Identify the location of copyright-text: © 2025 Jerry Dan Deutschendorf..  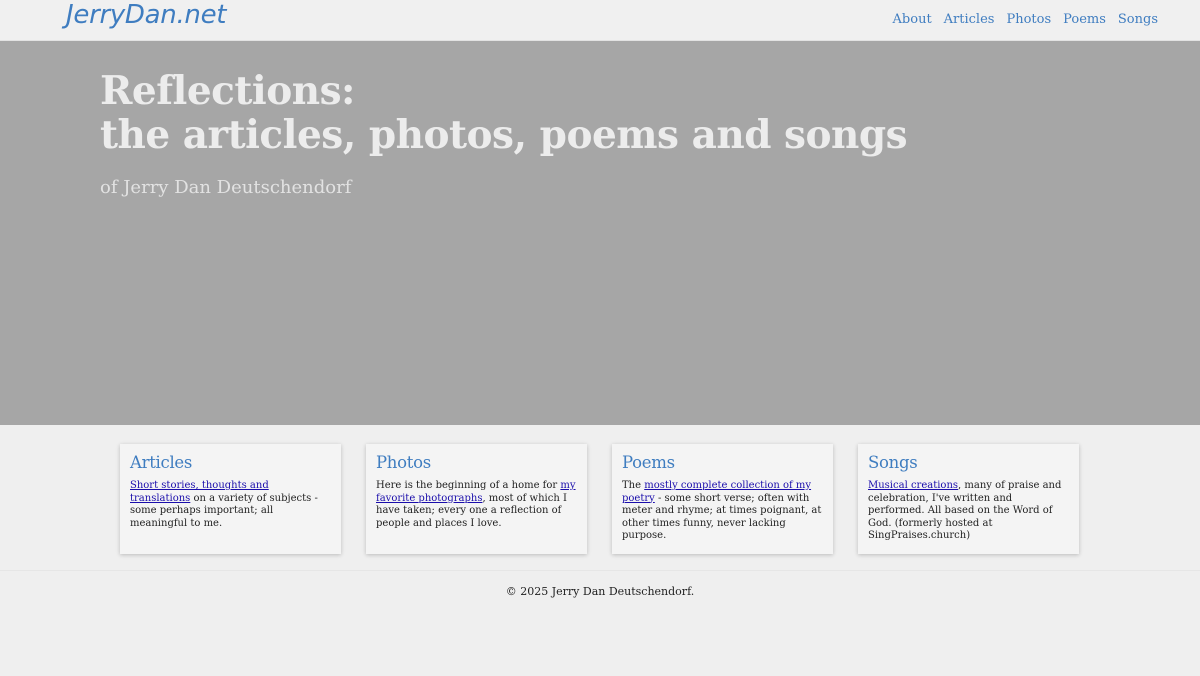
(600, 591).